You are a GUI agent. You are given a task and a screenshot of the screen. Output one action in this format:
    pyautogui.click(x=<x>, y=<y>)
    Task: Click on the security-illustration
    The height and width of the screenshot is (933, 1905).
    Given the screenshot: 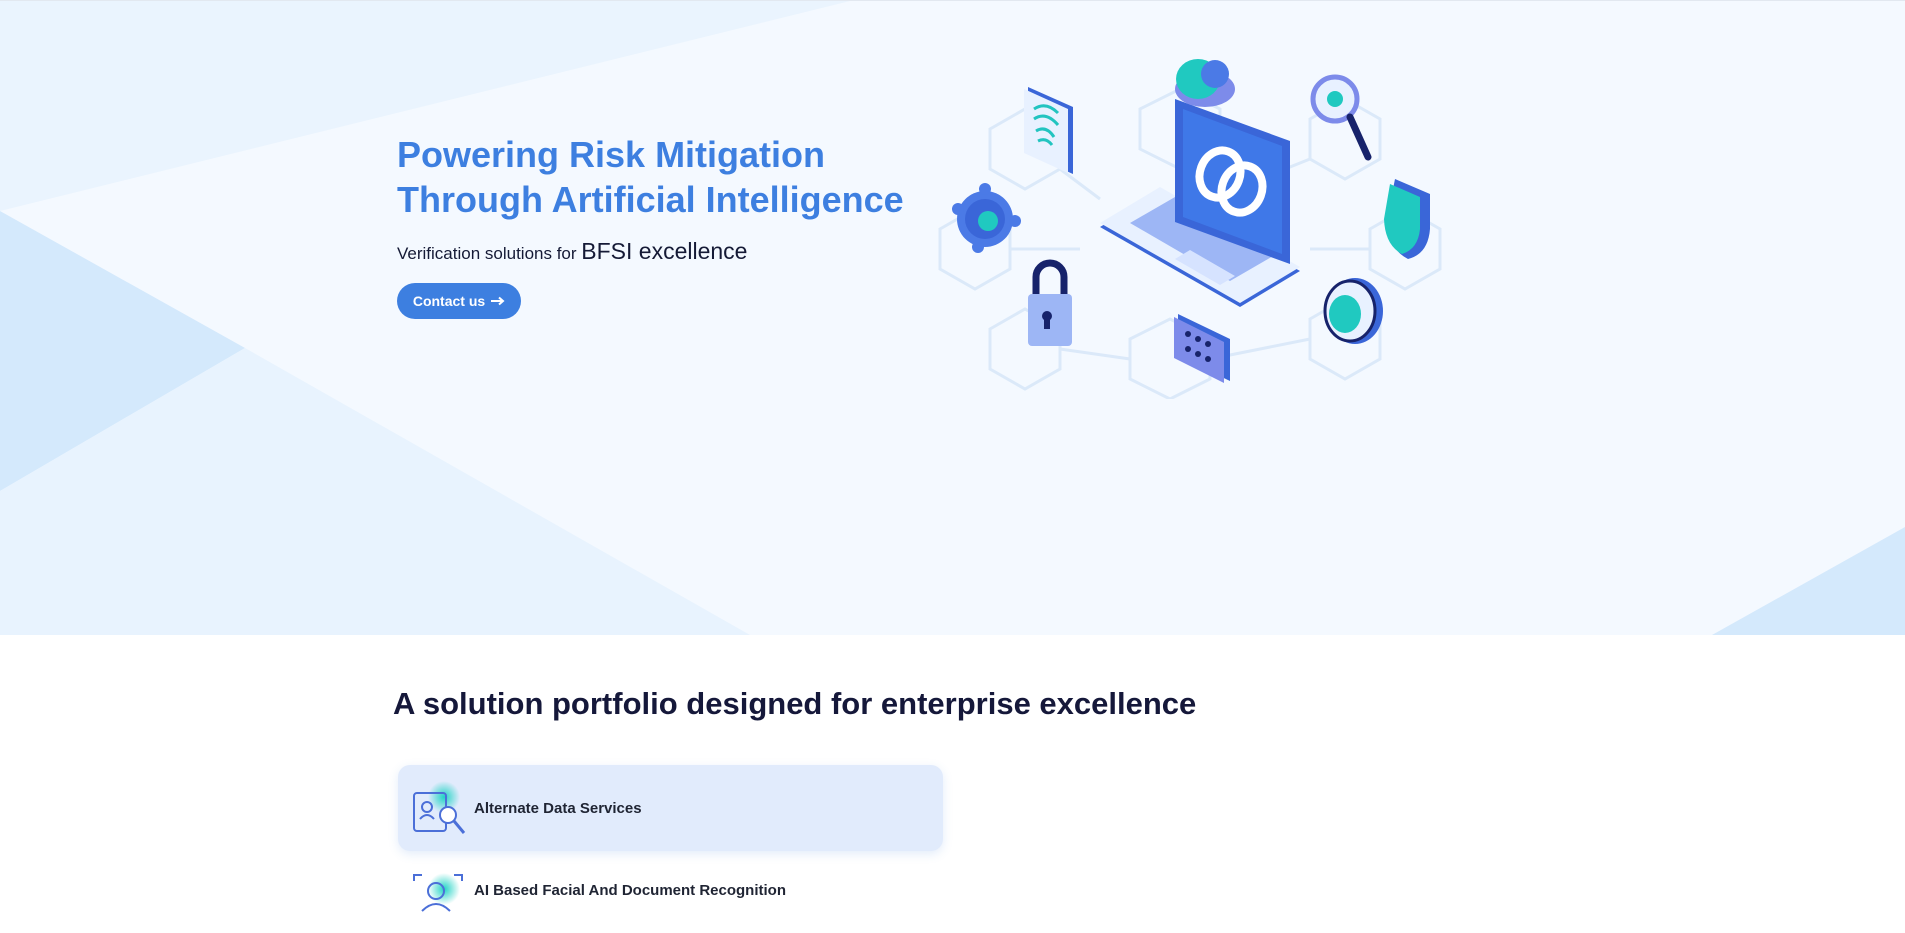 What is the action you would take?
    pyautogui.click(x=1190, y=229)
    